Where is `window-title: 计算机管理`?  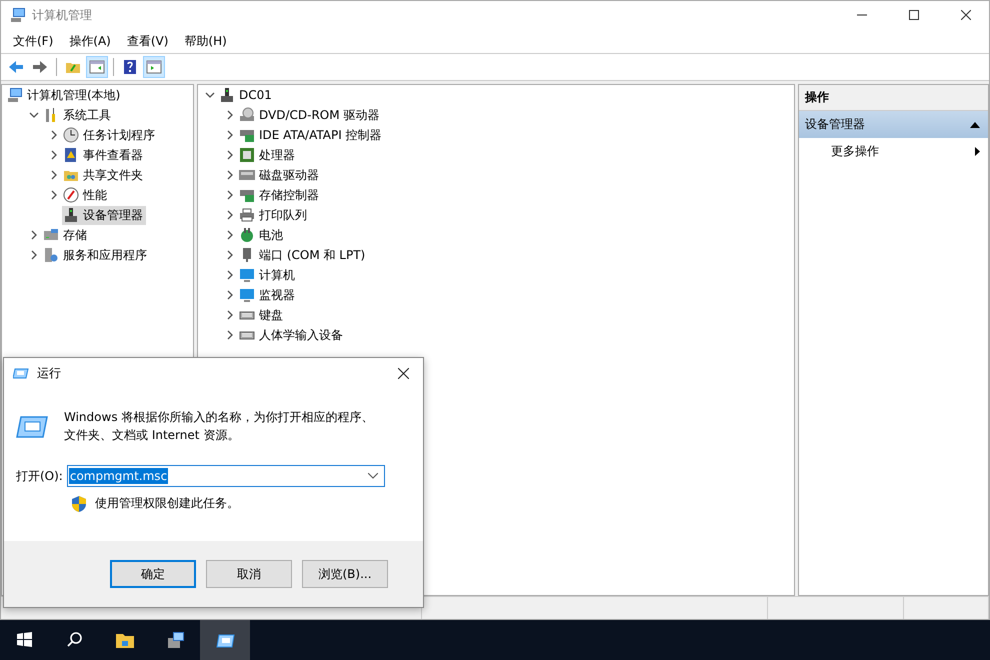
window-title: 计算机管理 is located at coordinates (62, 15).